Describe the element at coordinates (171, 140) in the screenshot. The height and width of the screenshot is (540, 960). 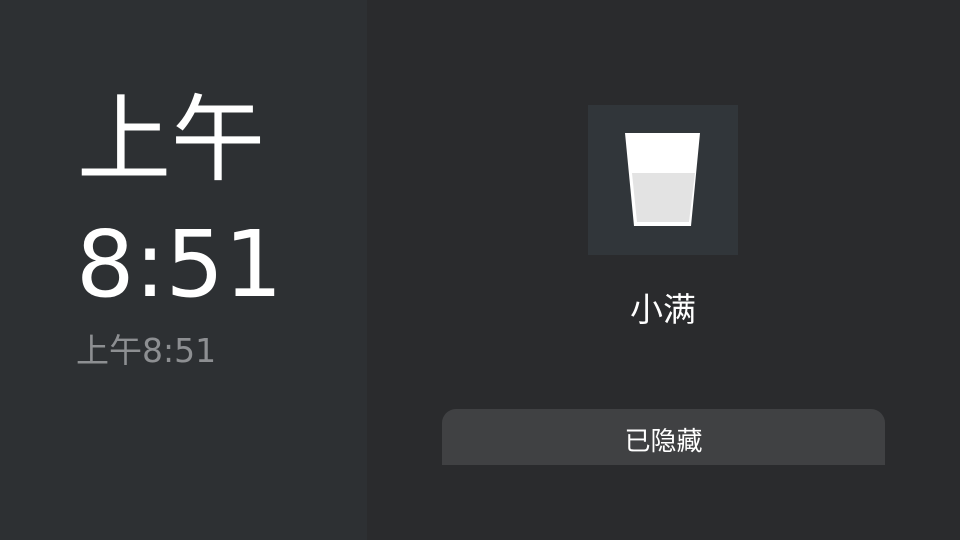
I see `time-period: 上午` at that location.